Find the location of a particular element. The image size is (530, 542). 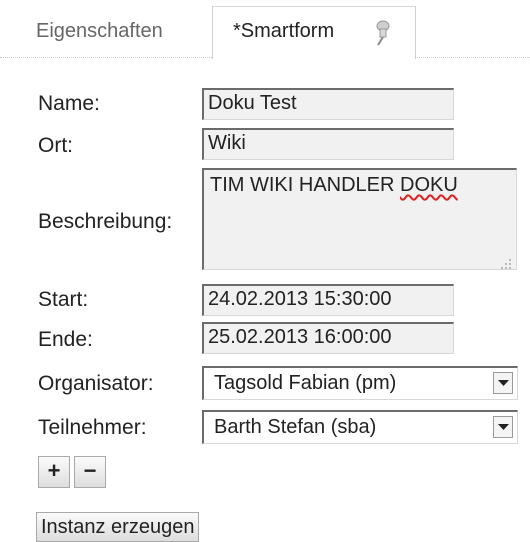

name-input-value: Doku Test is located at coordinates (252, 103).